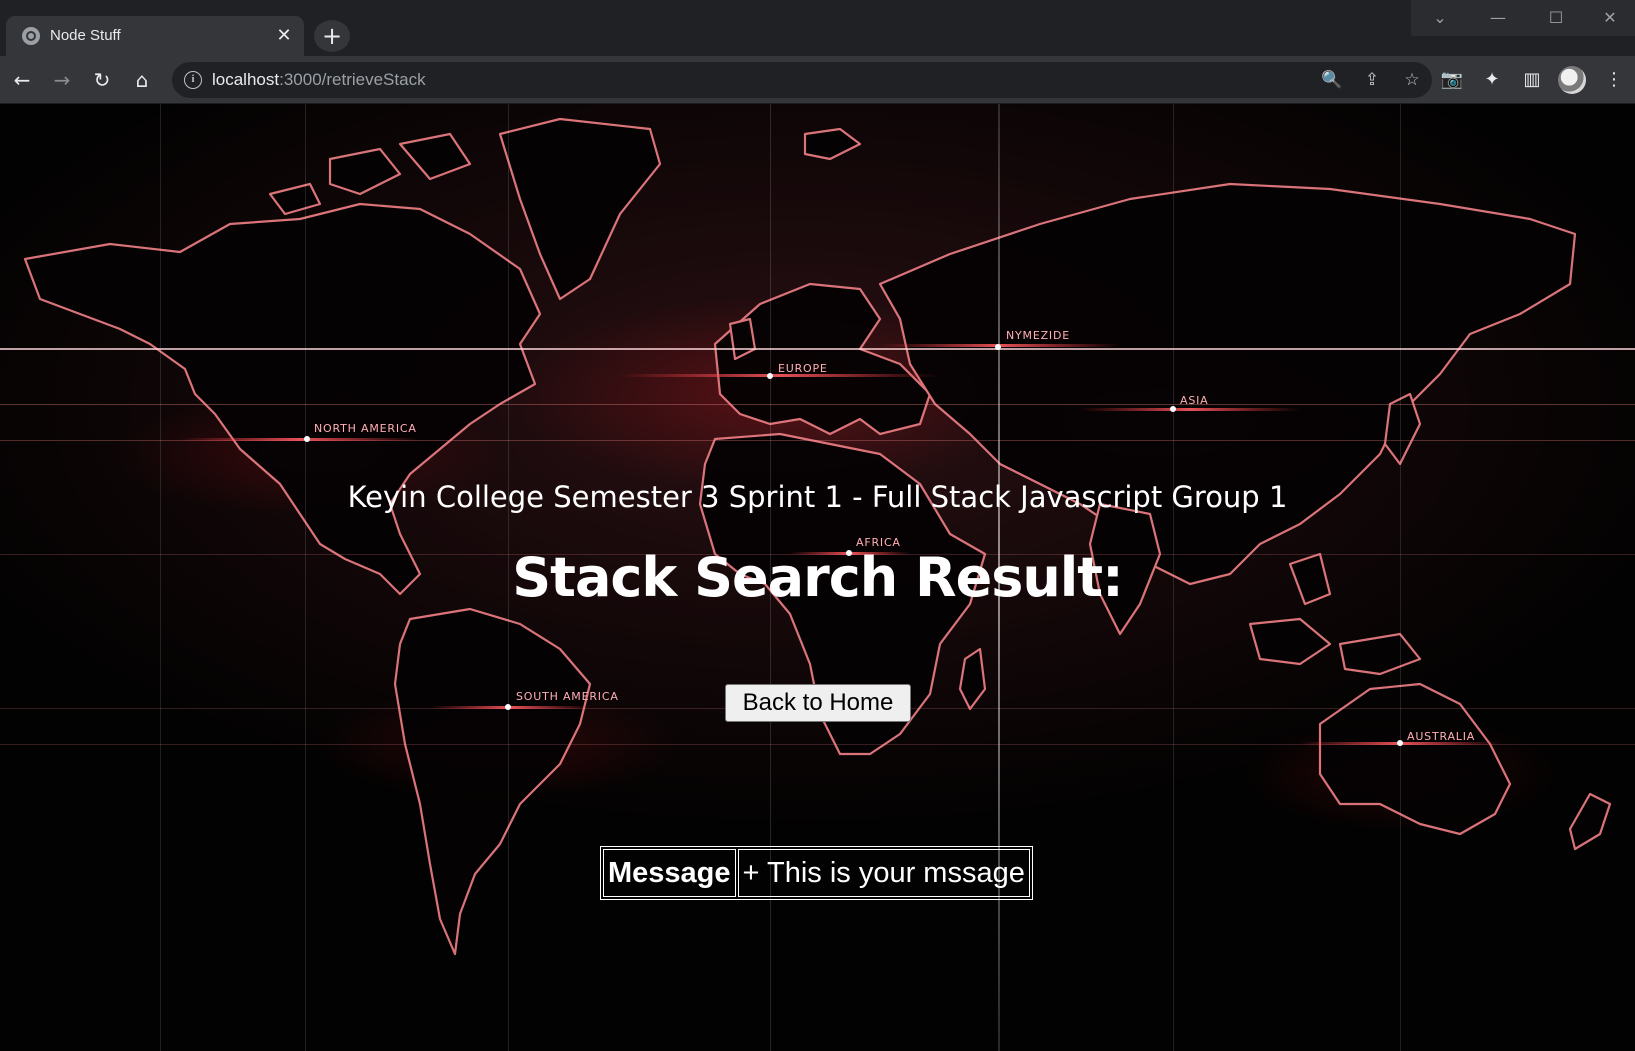  I want to click on forward-icon: →, so click(62, 80).